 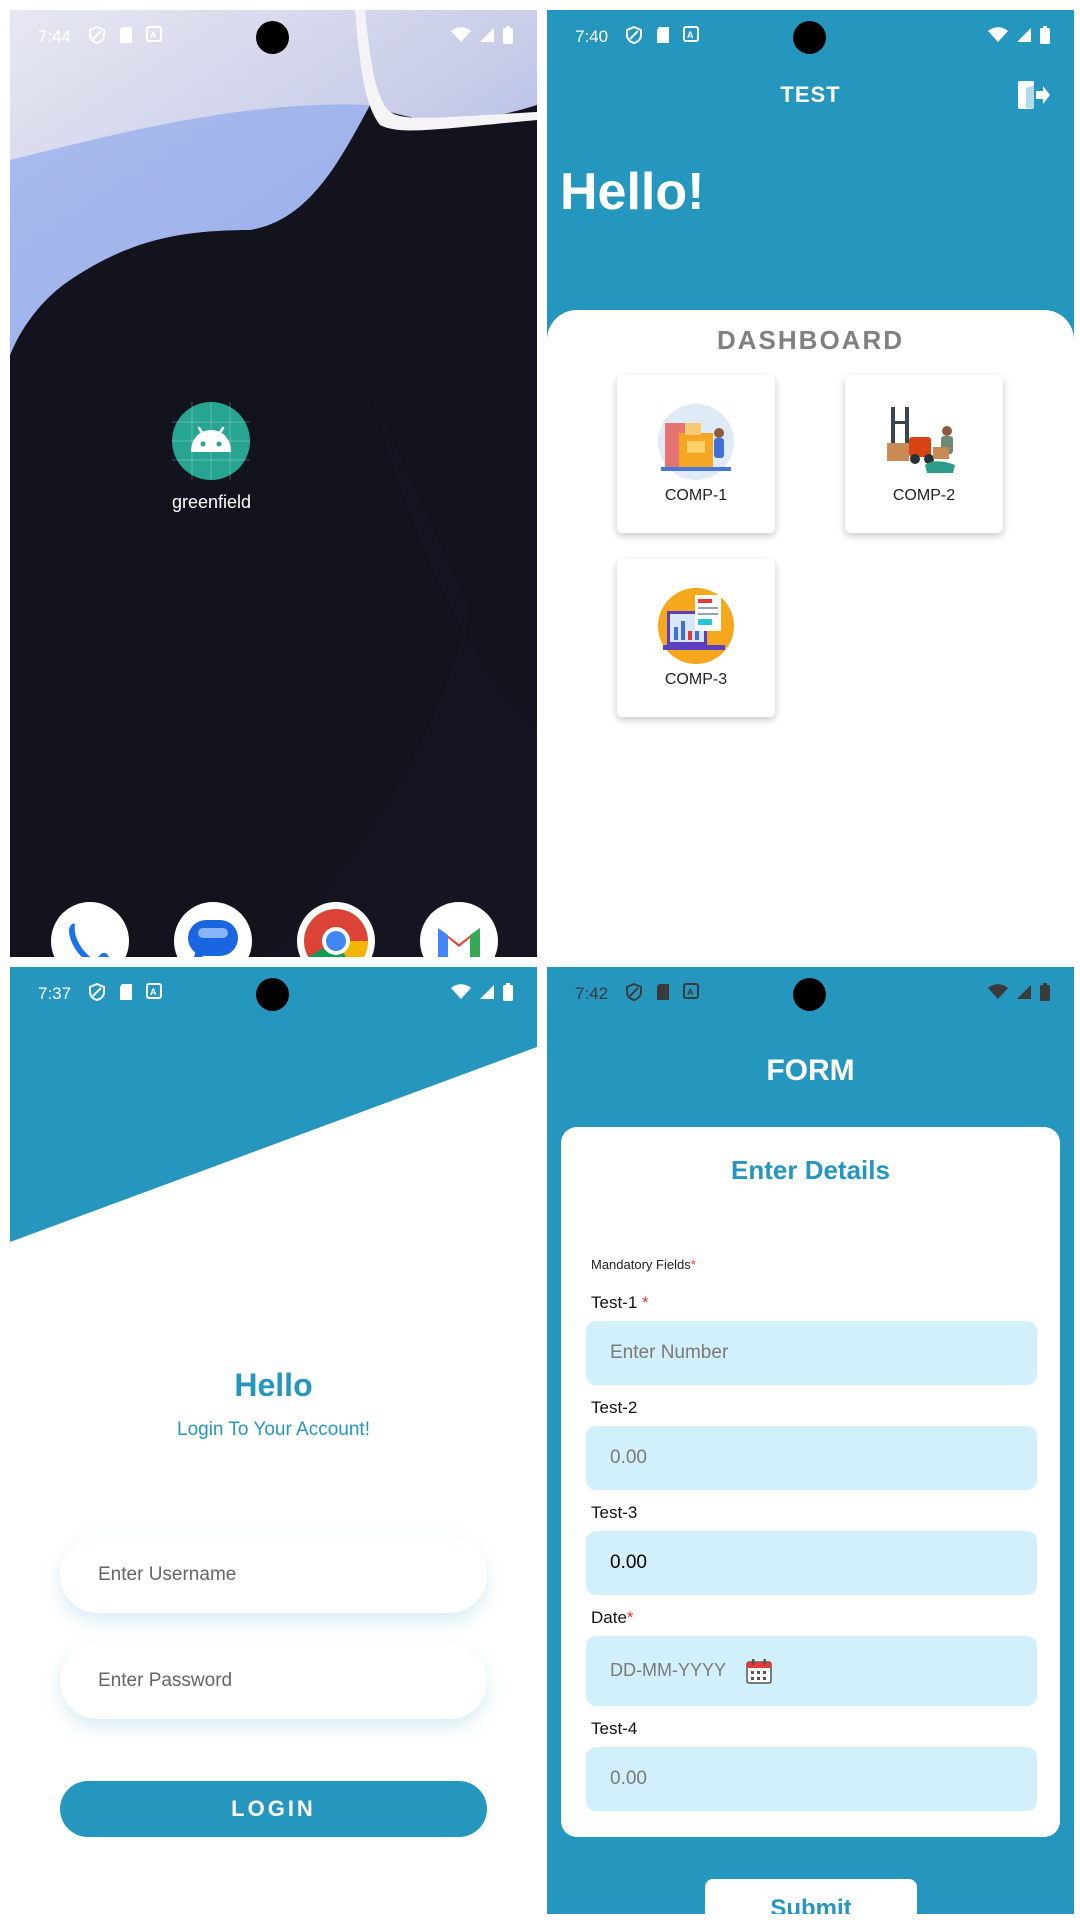 What do you see at coordinates (459, 929) in the screenshot?
I see `gmail-icon` at bounding box center [459, 929].